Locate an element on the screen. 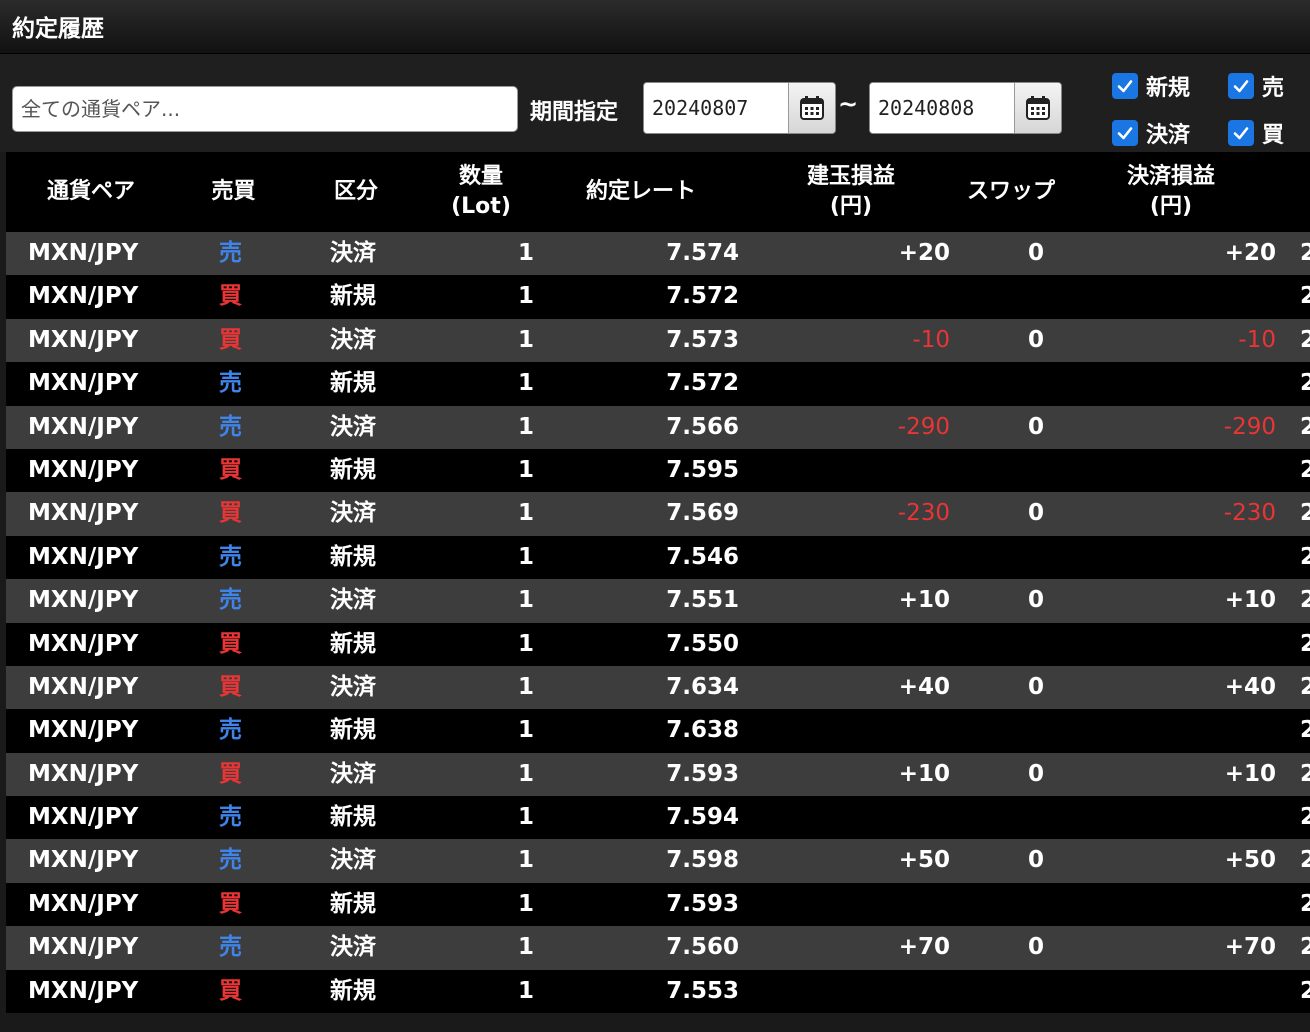 This screenshot has width=1310, height=1032. period-label: 期間指定 is located at coordinates (574, 112).